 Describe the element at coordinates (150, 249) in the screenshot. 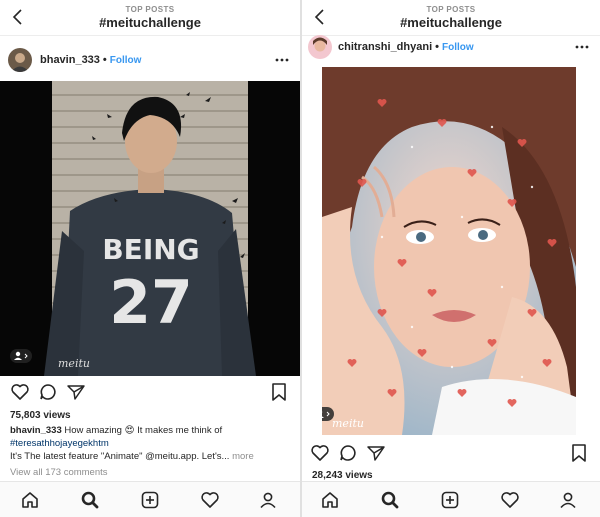

I see `shirt-text-being: BEING` at that location.